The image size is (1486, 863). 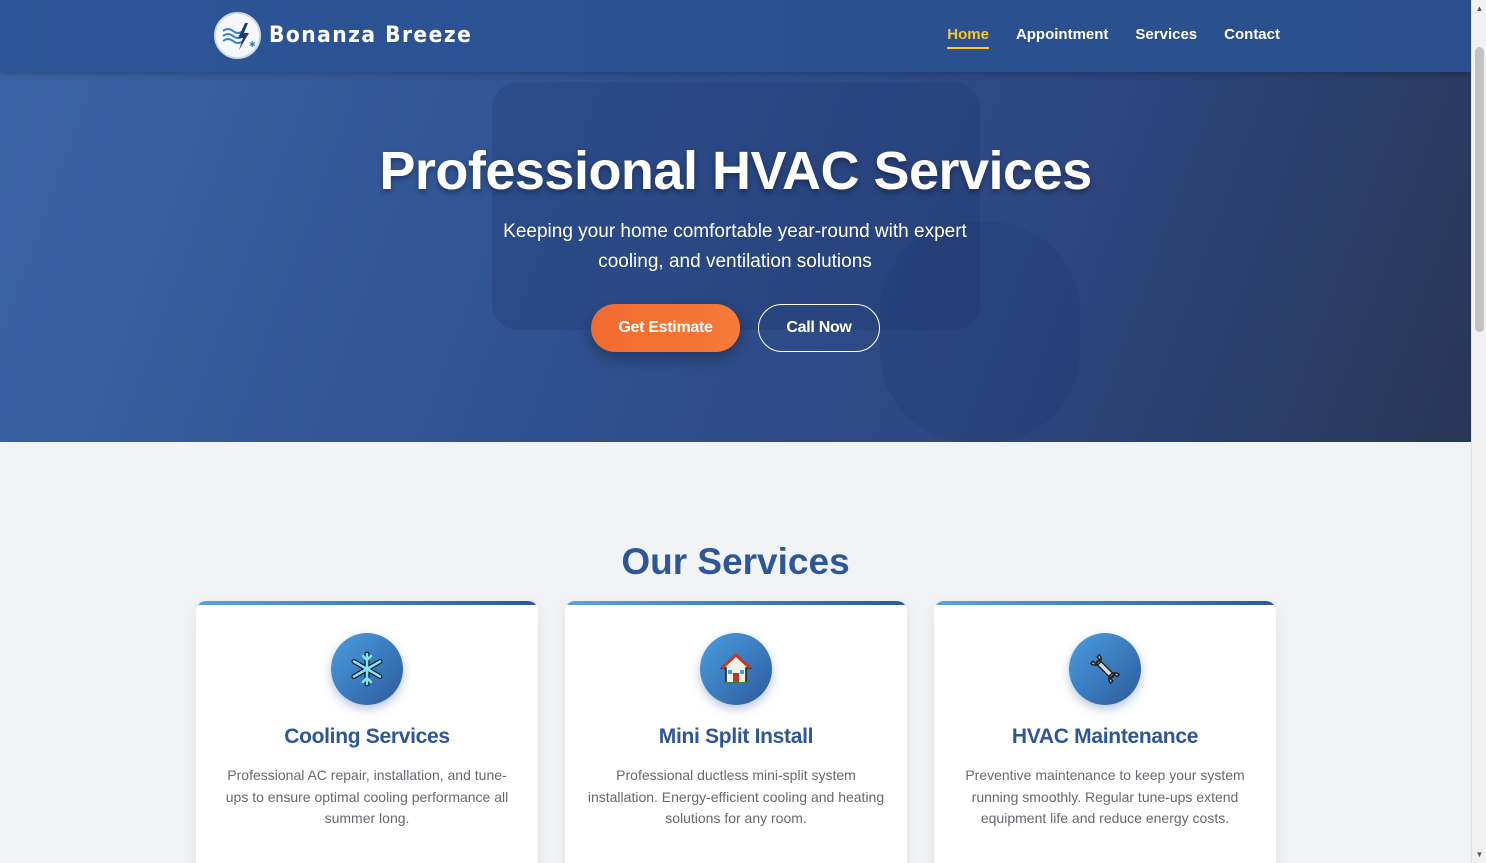 I want to click on nav-services: Services, so click(x=1166, y=37).